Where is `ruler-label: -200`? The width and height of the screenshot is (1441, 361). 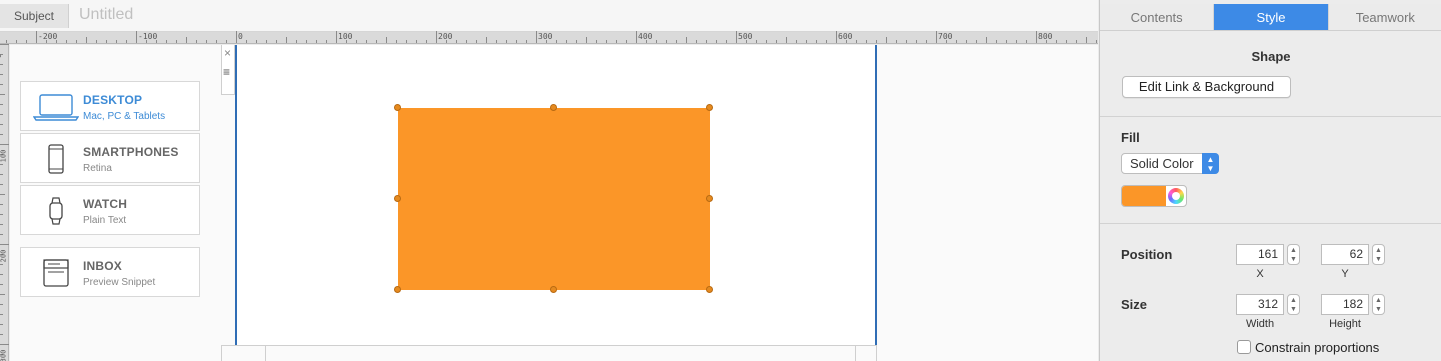 ruler-label: -200 is located at coordinates (48, 36).